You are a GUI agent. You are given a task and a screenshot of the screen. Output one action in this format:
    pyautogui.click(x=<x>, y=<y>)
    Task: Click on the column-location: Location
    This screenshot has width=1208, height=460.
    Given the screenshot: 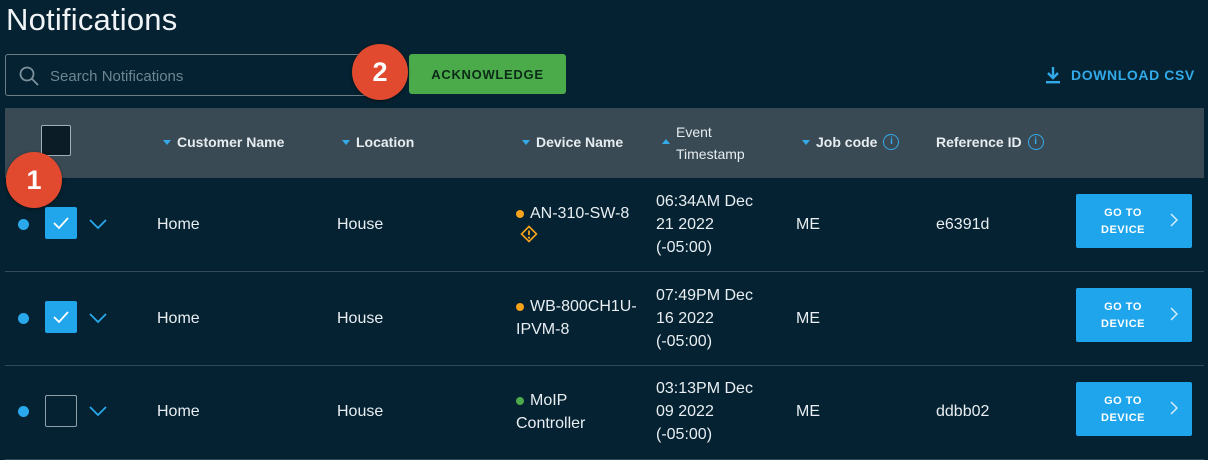 What is the action you would take?
    pyautogui.click(x=378, y=142)
    